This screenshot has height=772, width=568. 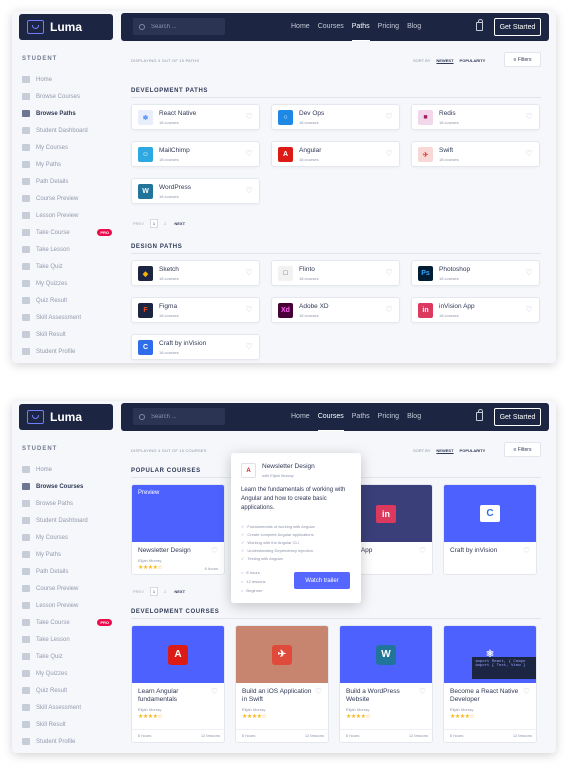 I want to click on watch-trailer-button: Watch trailer, so click(x=322, y=580).